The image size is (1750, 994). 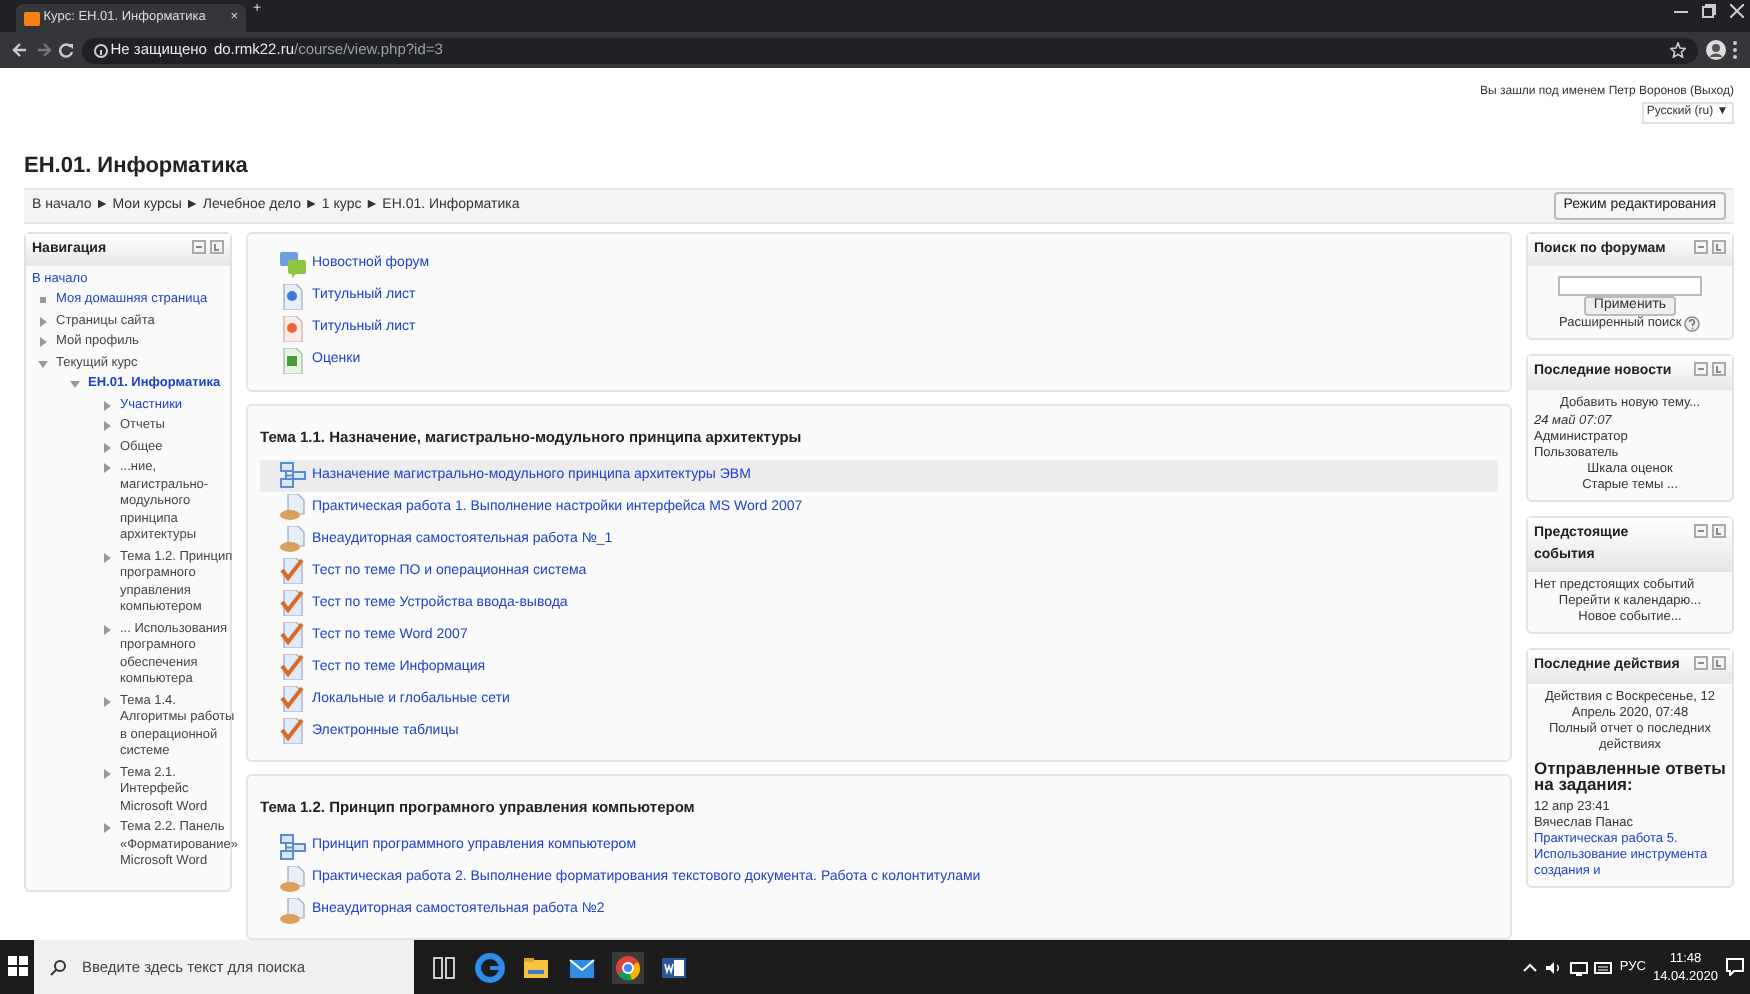 I want to click on task-view-icon, so click(x=444, y=967).